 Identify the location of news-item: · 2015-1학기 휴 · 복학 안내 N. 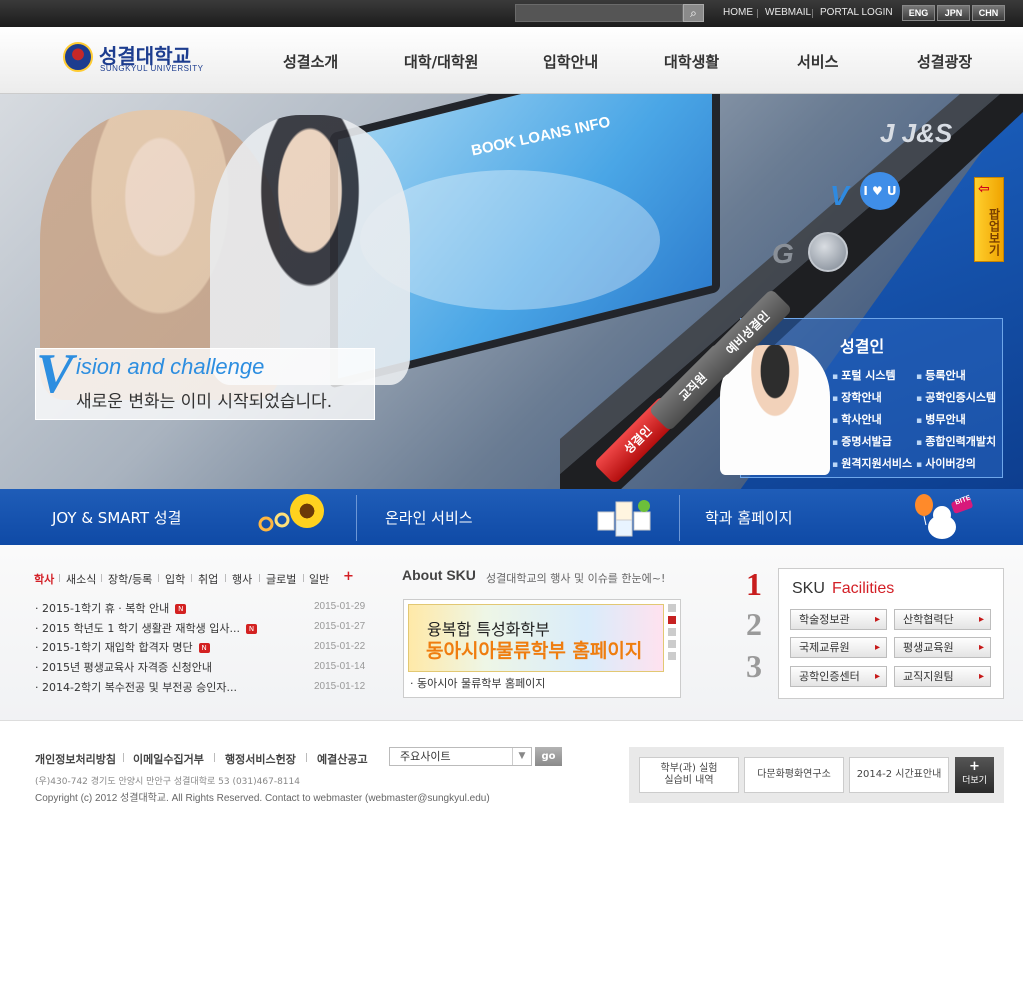
(111, 608).